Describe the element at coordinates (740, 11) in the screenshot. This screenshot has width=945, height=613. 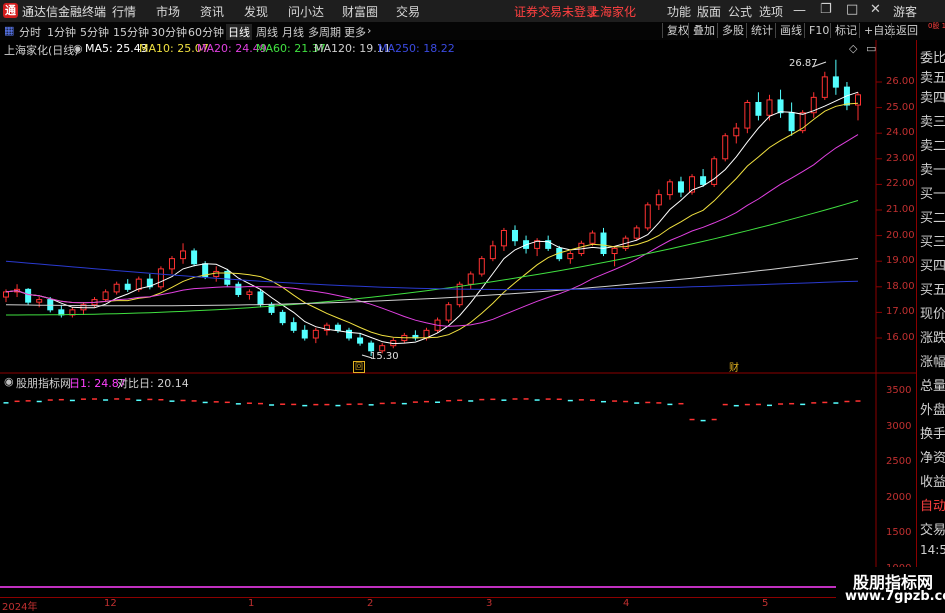
I see `menu-item-gongshi: 公式` at that location.